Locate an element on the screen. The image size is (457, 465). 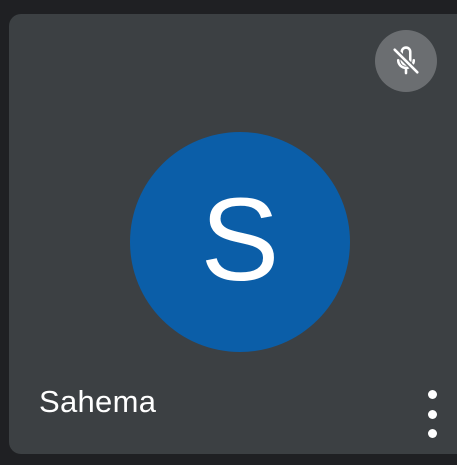
avatar-initial: S is located at coordinates (240, 240).